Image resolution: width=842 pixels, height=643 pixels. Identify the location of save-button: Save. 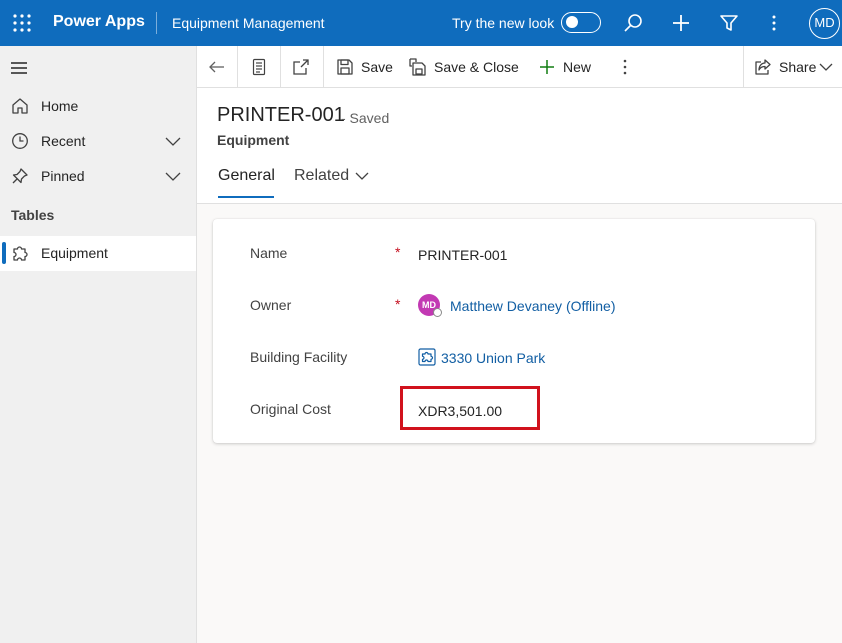
(364, 67).